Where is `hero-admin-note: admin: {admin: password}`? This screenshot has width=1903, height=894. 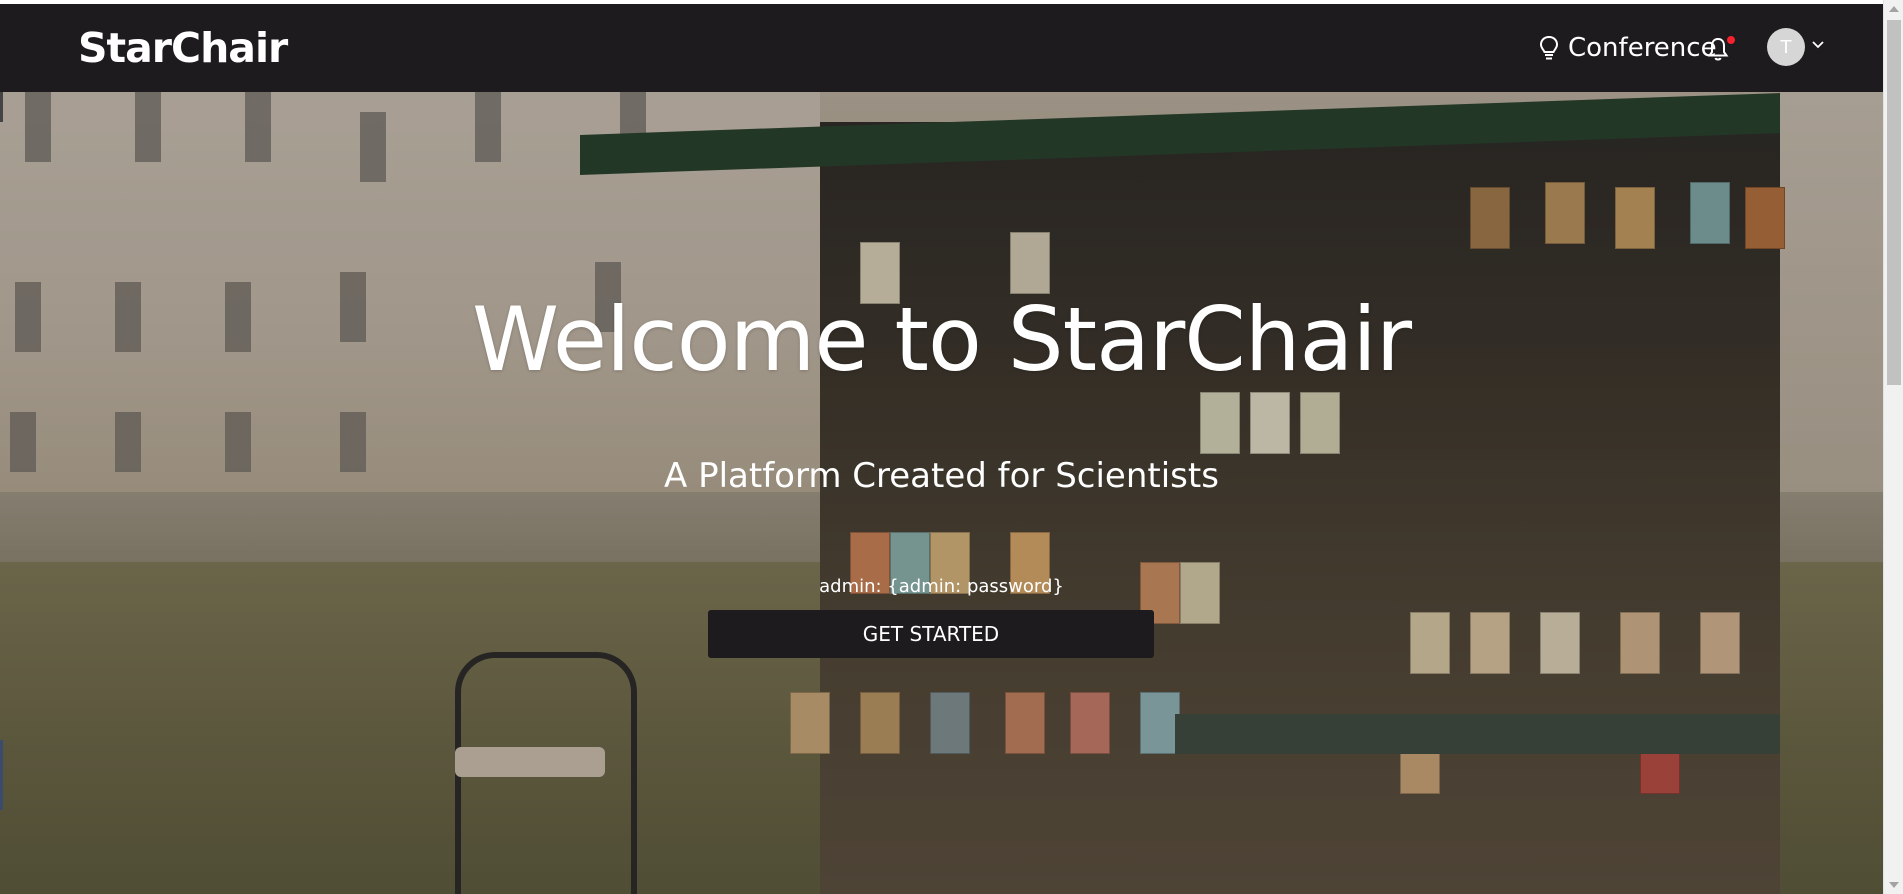 hero-admin-note: admin: {admin: password} is located at coordinates (941, 586).